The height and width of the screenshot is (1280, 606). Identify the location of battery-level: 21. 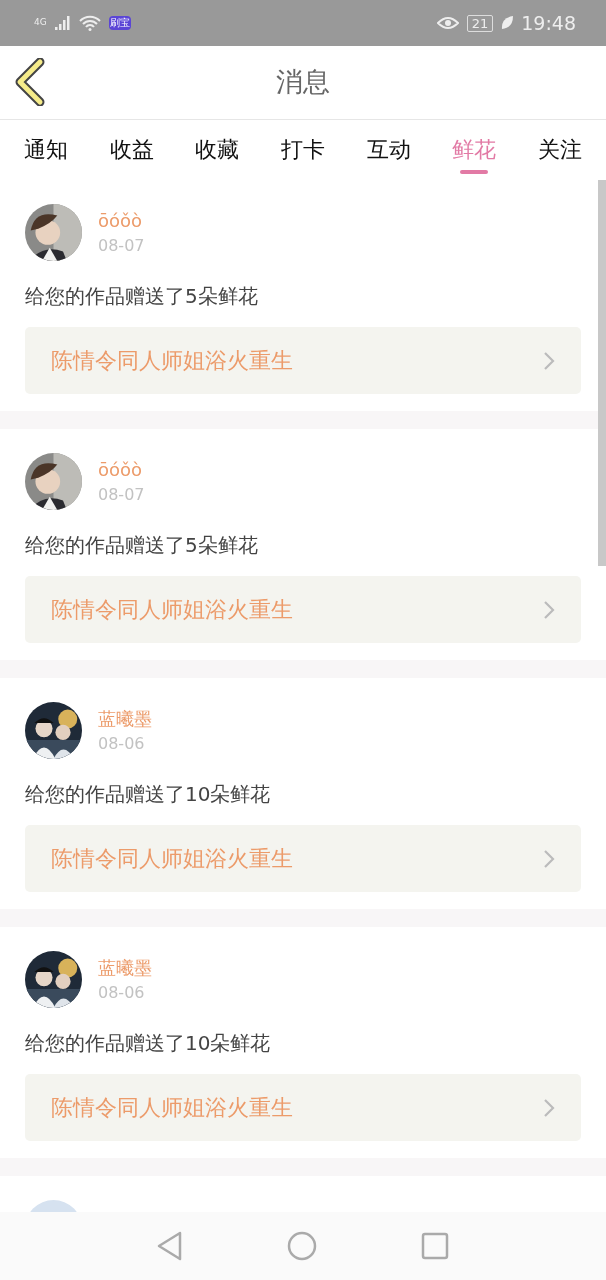
(480, 23).